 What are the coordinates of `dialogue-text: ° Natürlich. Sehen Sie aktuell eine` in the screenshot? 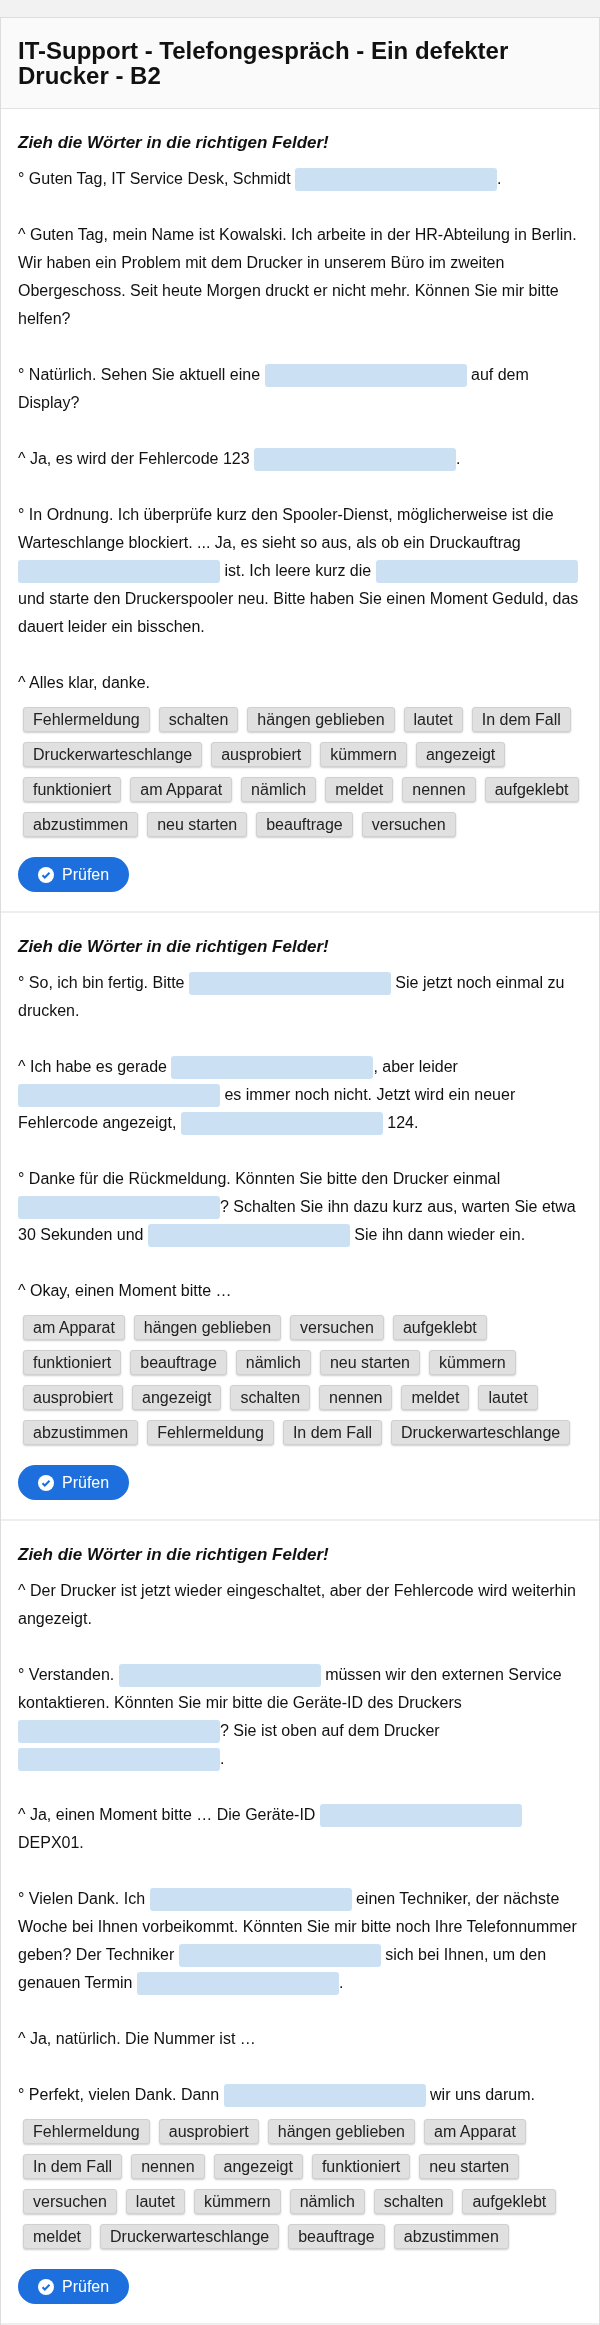 It's located at (140, 374).